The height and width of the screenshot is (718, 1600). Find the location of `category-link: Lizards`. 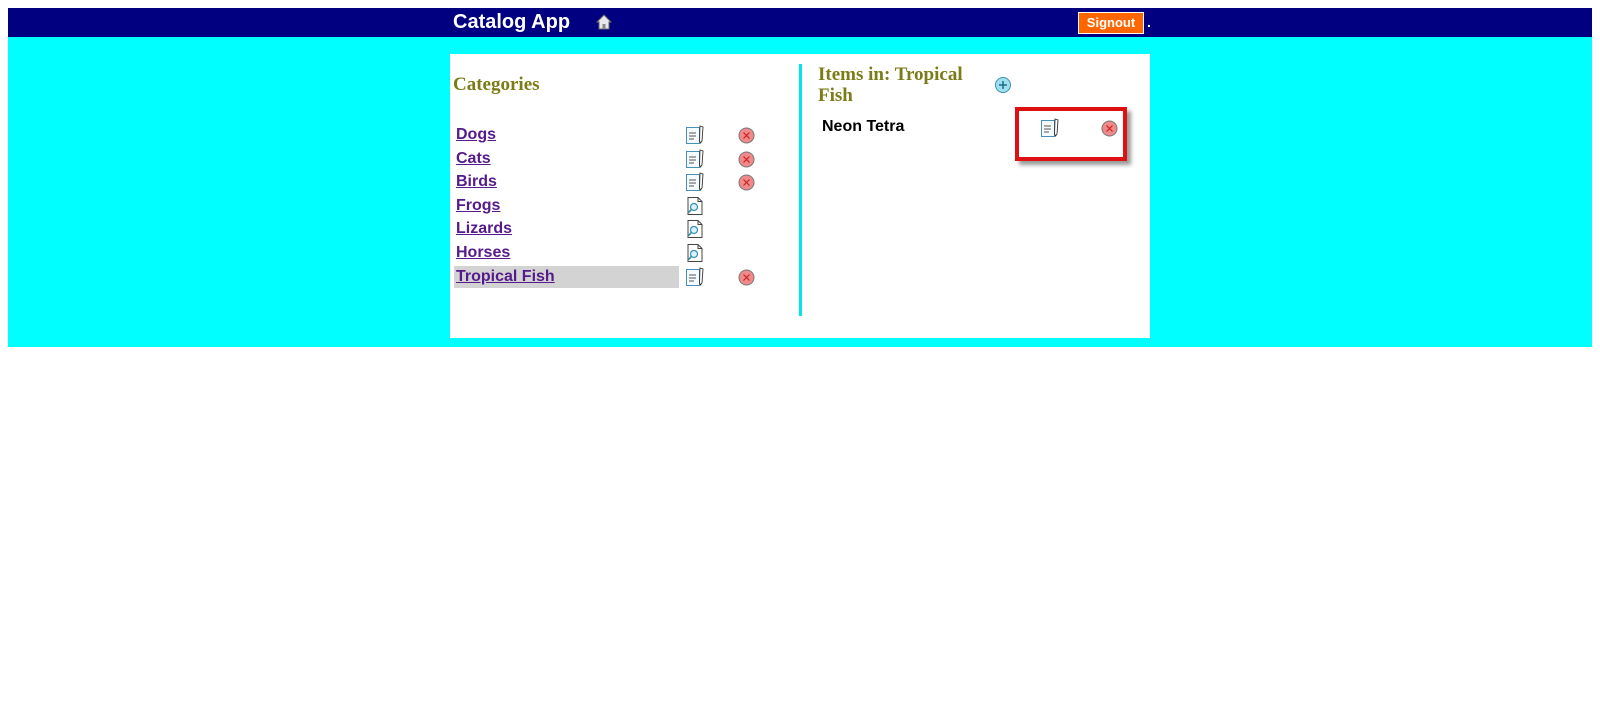

category-link: Lizards is located at coordinates (566, 229).